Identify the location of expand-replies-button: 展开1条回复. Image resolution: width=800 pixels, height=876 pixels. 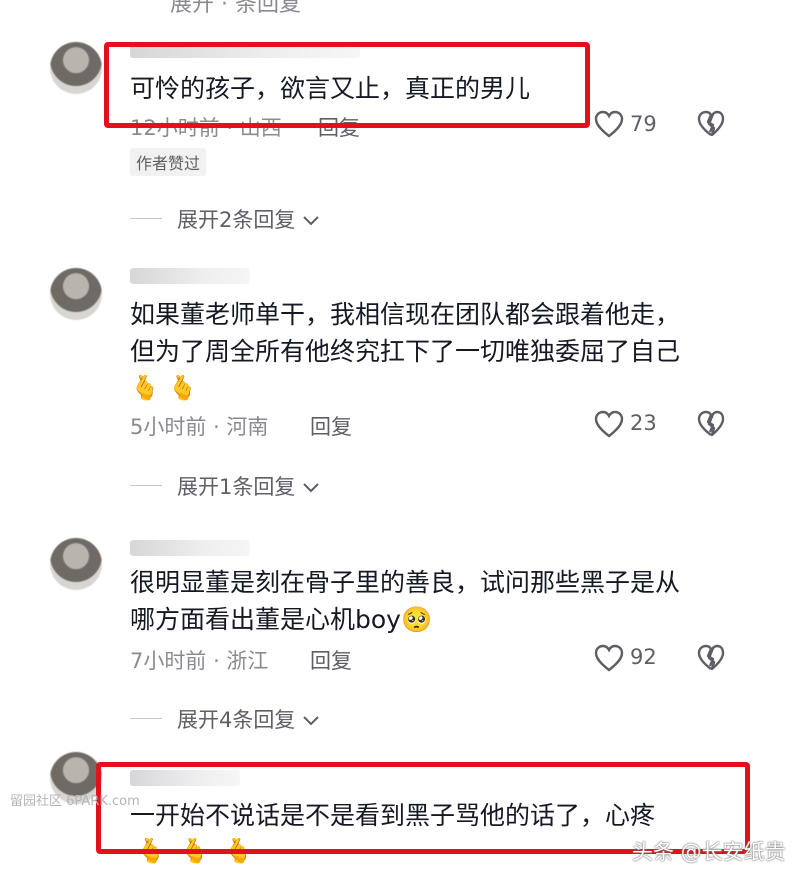
(248, 486).